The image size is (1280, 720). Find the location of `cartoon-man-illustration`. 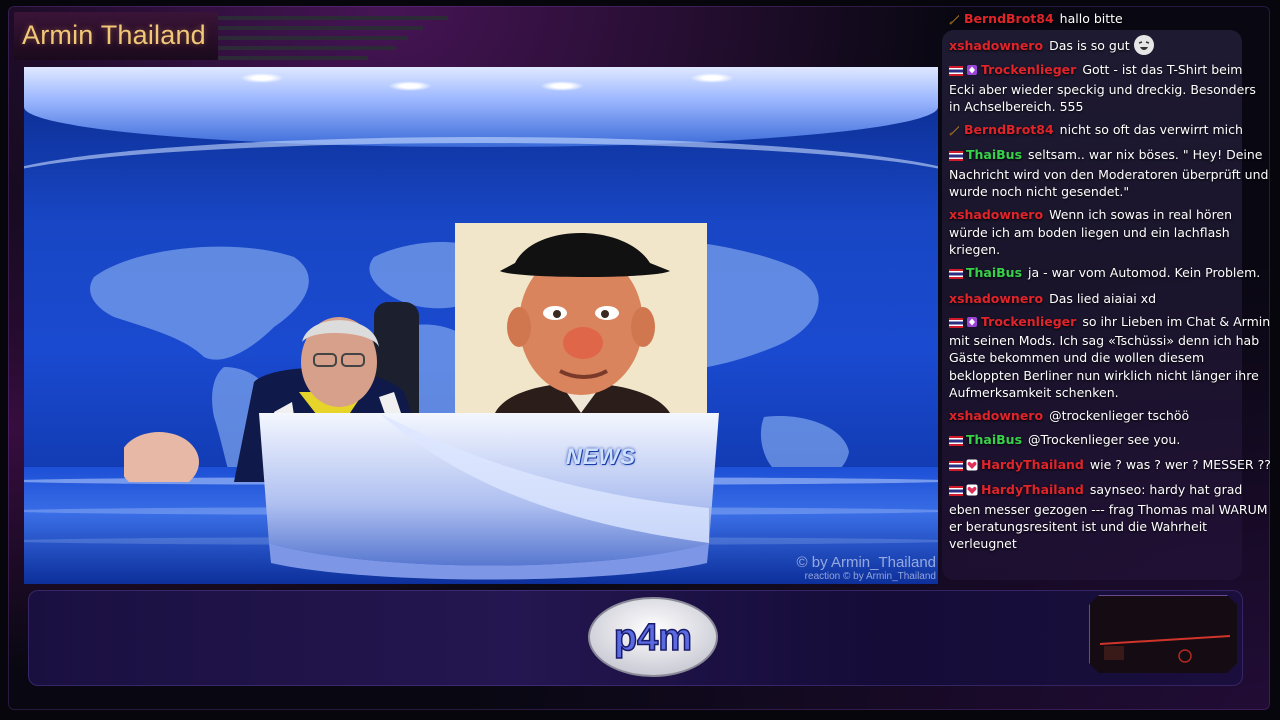

cartoon-man-illustration is located at coordinates (581, 318).